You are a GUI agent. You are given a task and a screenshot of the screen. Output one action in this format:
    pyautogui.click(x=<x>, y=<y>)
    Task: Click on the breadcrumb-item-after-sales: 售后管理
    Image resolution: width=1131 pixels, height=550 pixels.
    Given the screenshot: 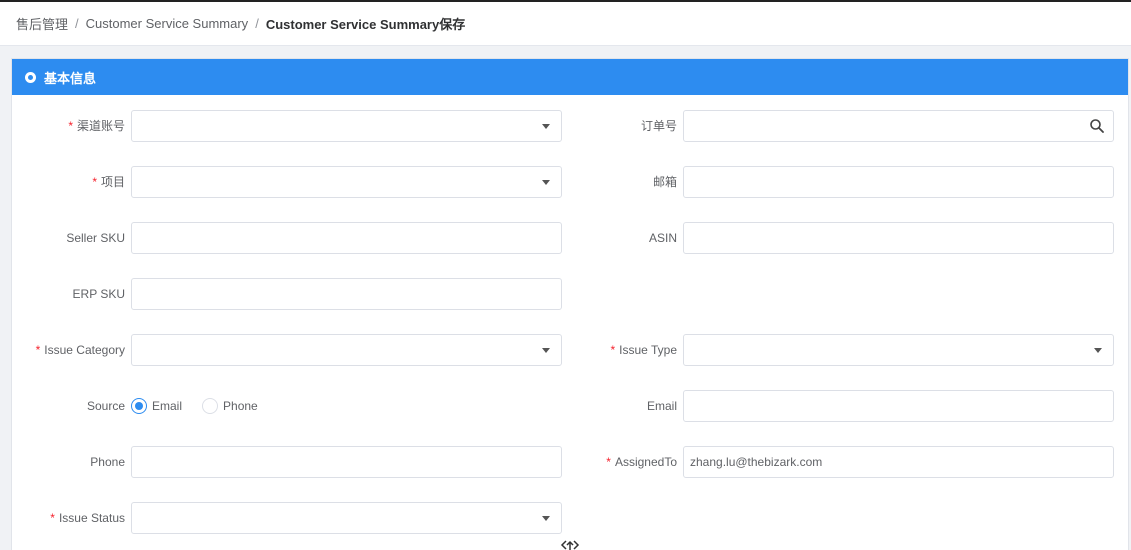 What is the action you would take?
    pyautogui.click(x=42, y=23)
    